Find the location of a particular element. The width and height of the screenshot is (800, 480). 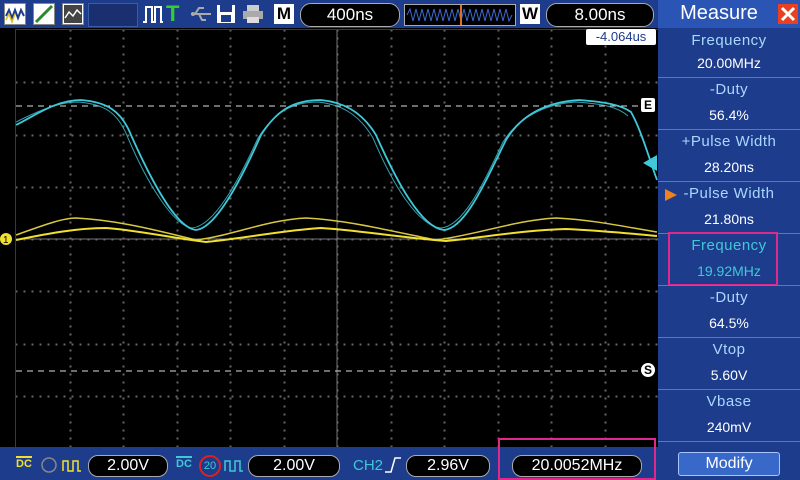

measure-label-6: -Duty is located at coordinates (729, 297).